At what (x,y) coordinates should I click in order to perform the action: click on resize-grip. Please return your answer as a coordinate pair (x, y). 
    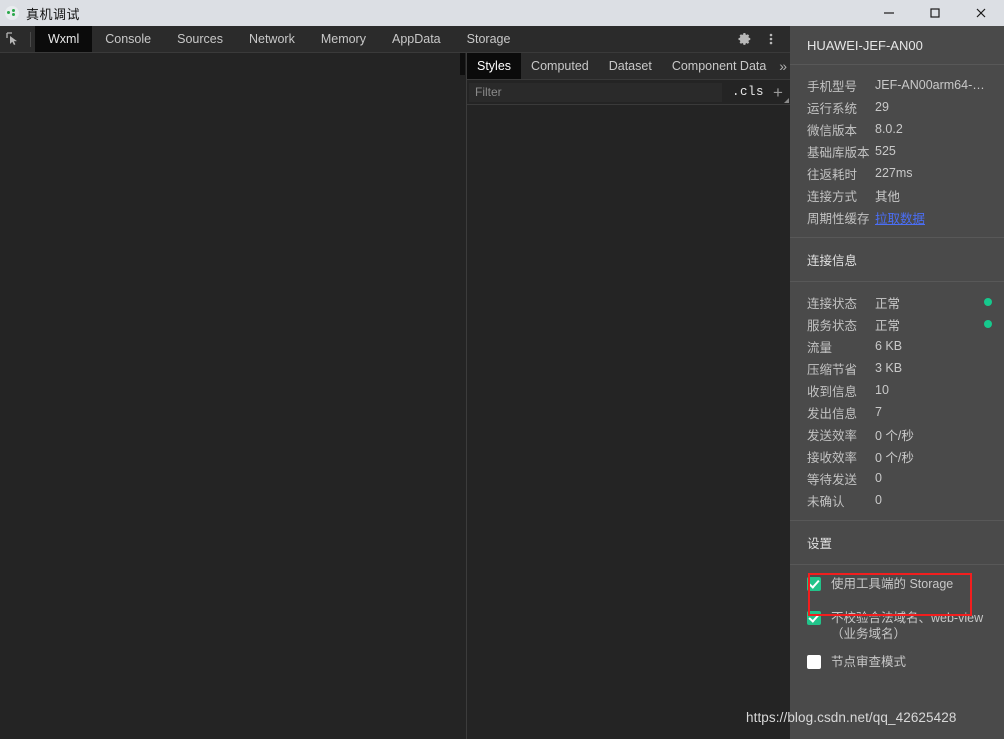
    Looking at the image, I should click on (786, 100).